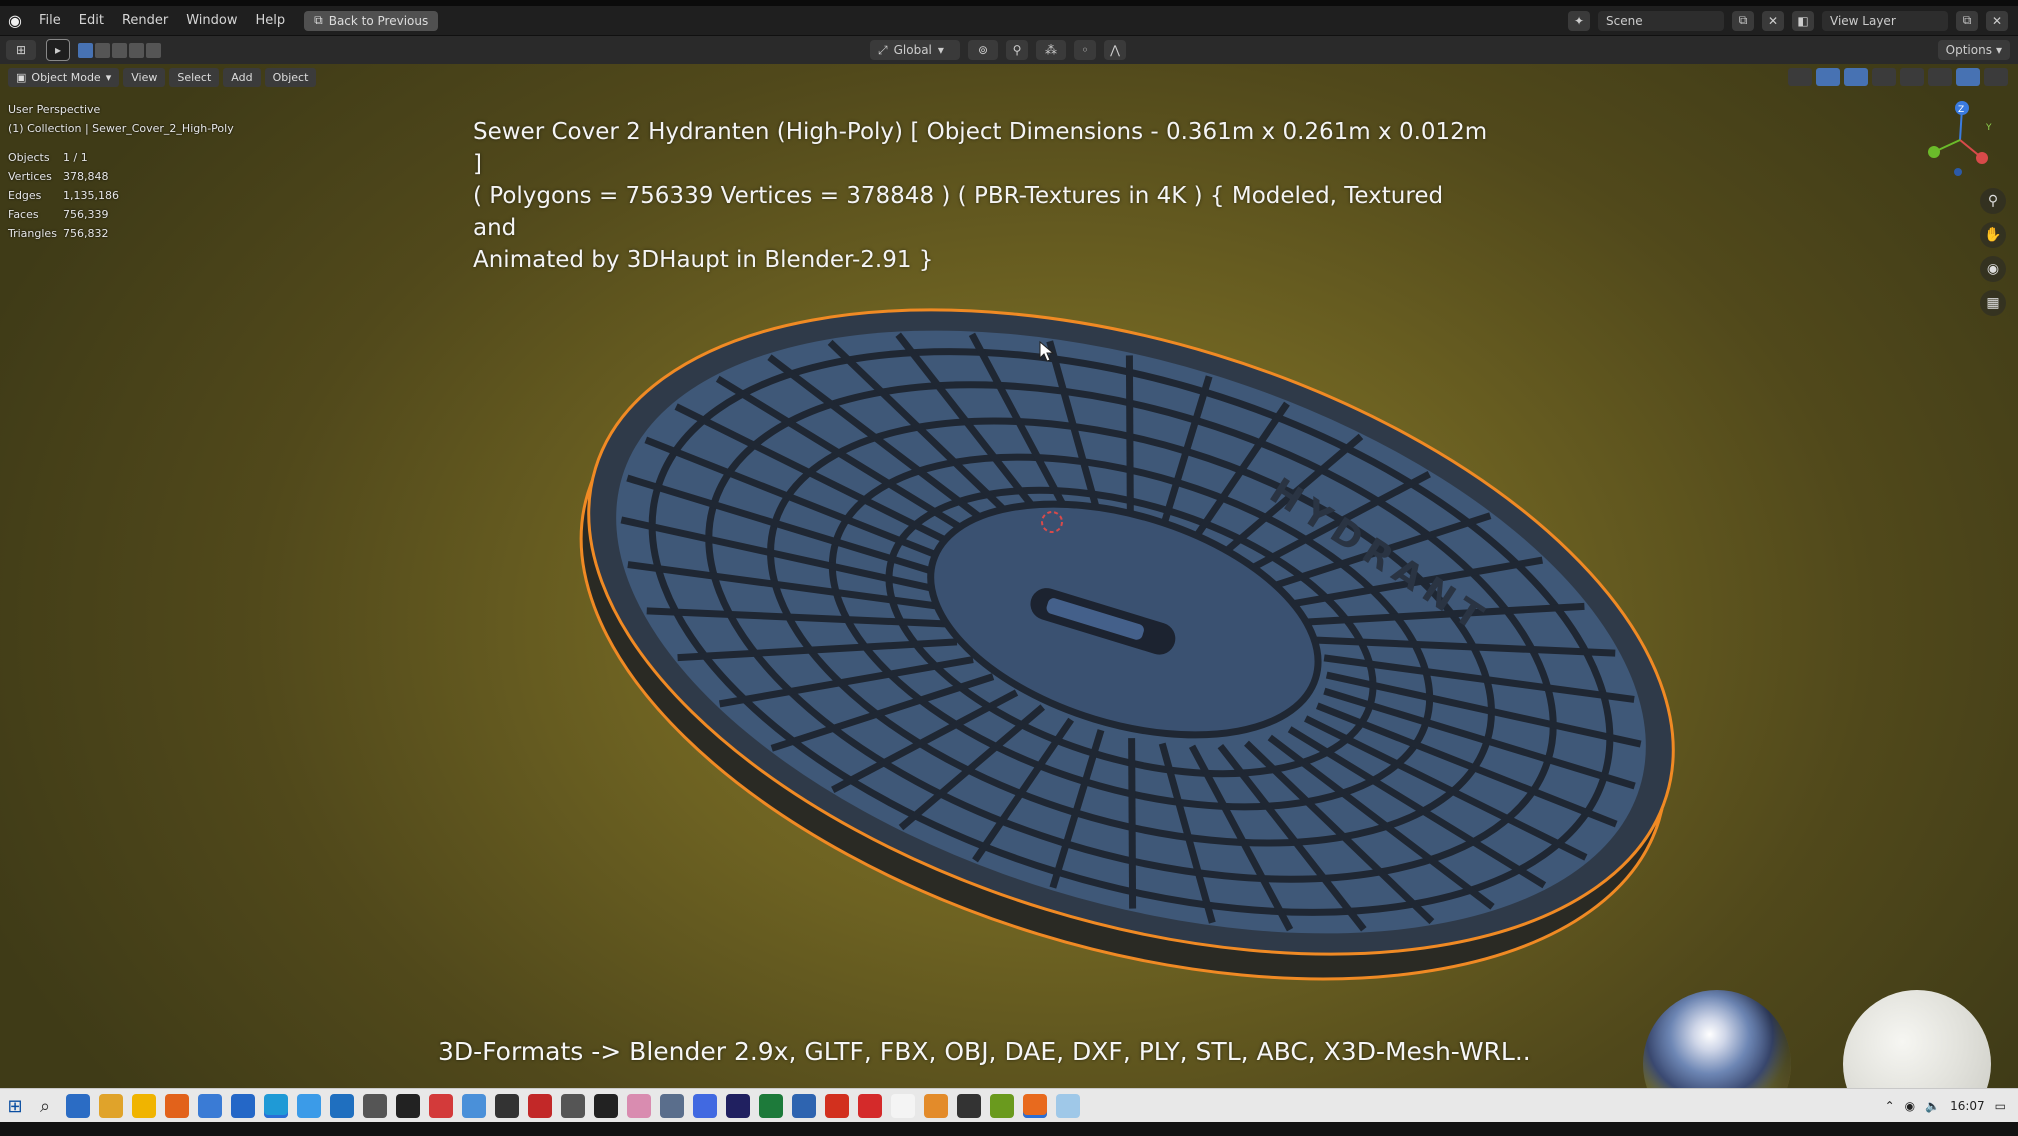 The image size is (2018, 1136). Describe the element at coordinates (1982, 158) in the screenshot. I see `gizmo-x-axis` at that location.